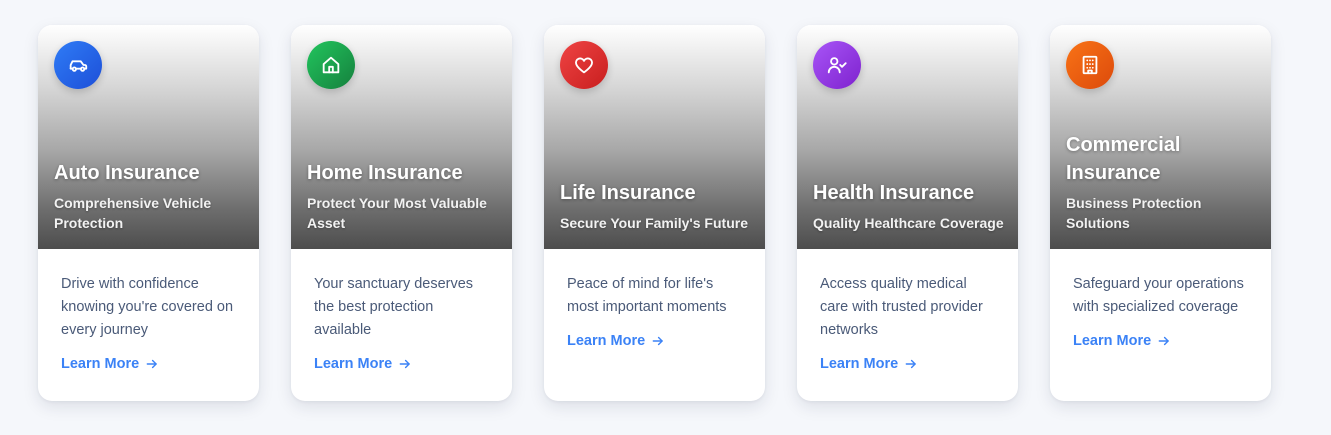  What do you see at coordinates (584, 65) in the screenshot?
I see `heart-icon` at bounding box center [584, 65].